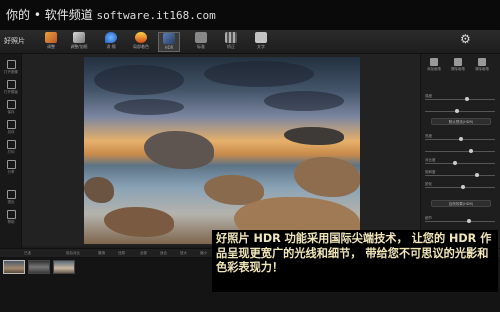 The image size is (500, 312). I want to click on folder-icon, so click(11, 64).